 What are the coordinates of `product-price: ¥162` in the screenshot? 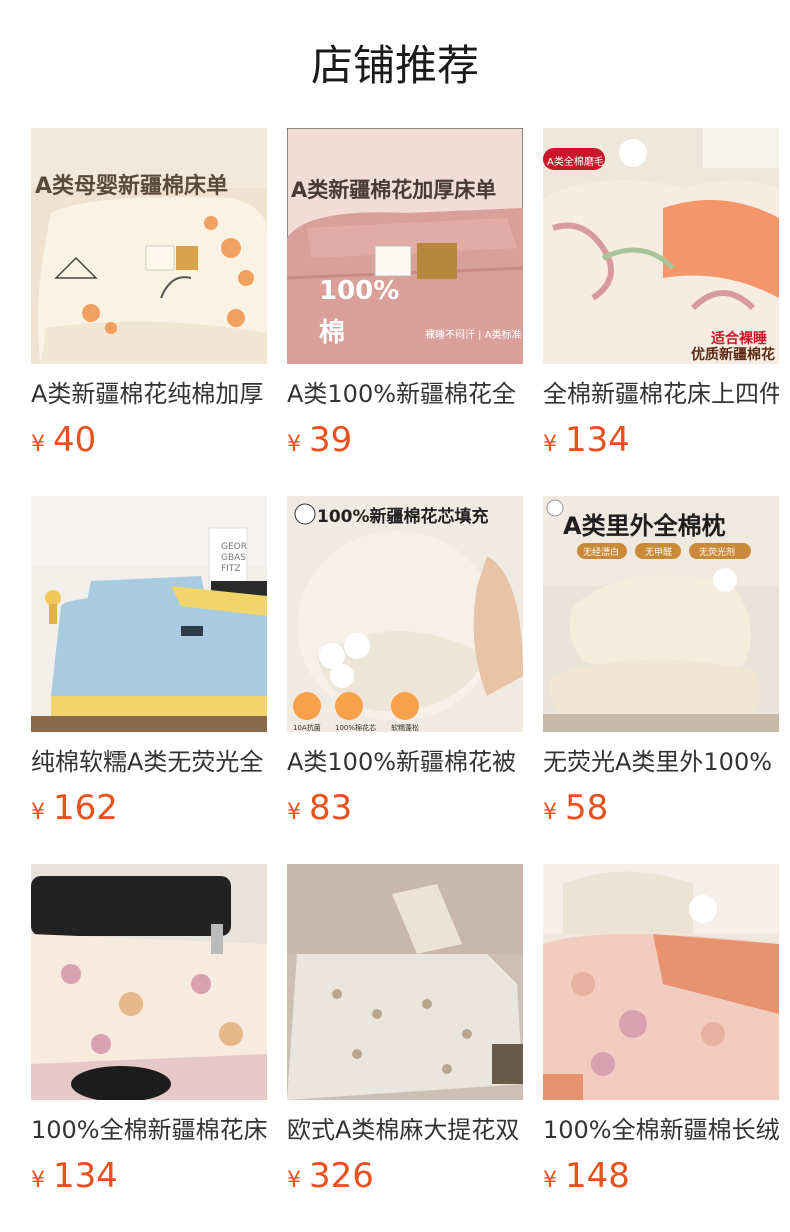 It's located at (149, 808).